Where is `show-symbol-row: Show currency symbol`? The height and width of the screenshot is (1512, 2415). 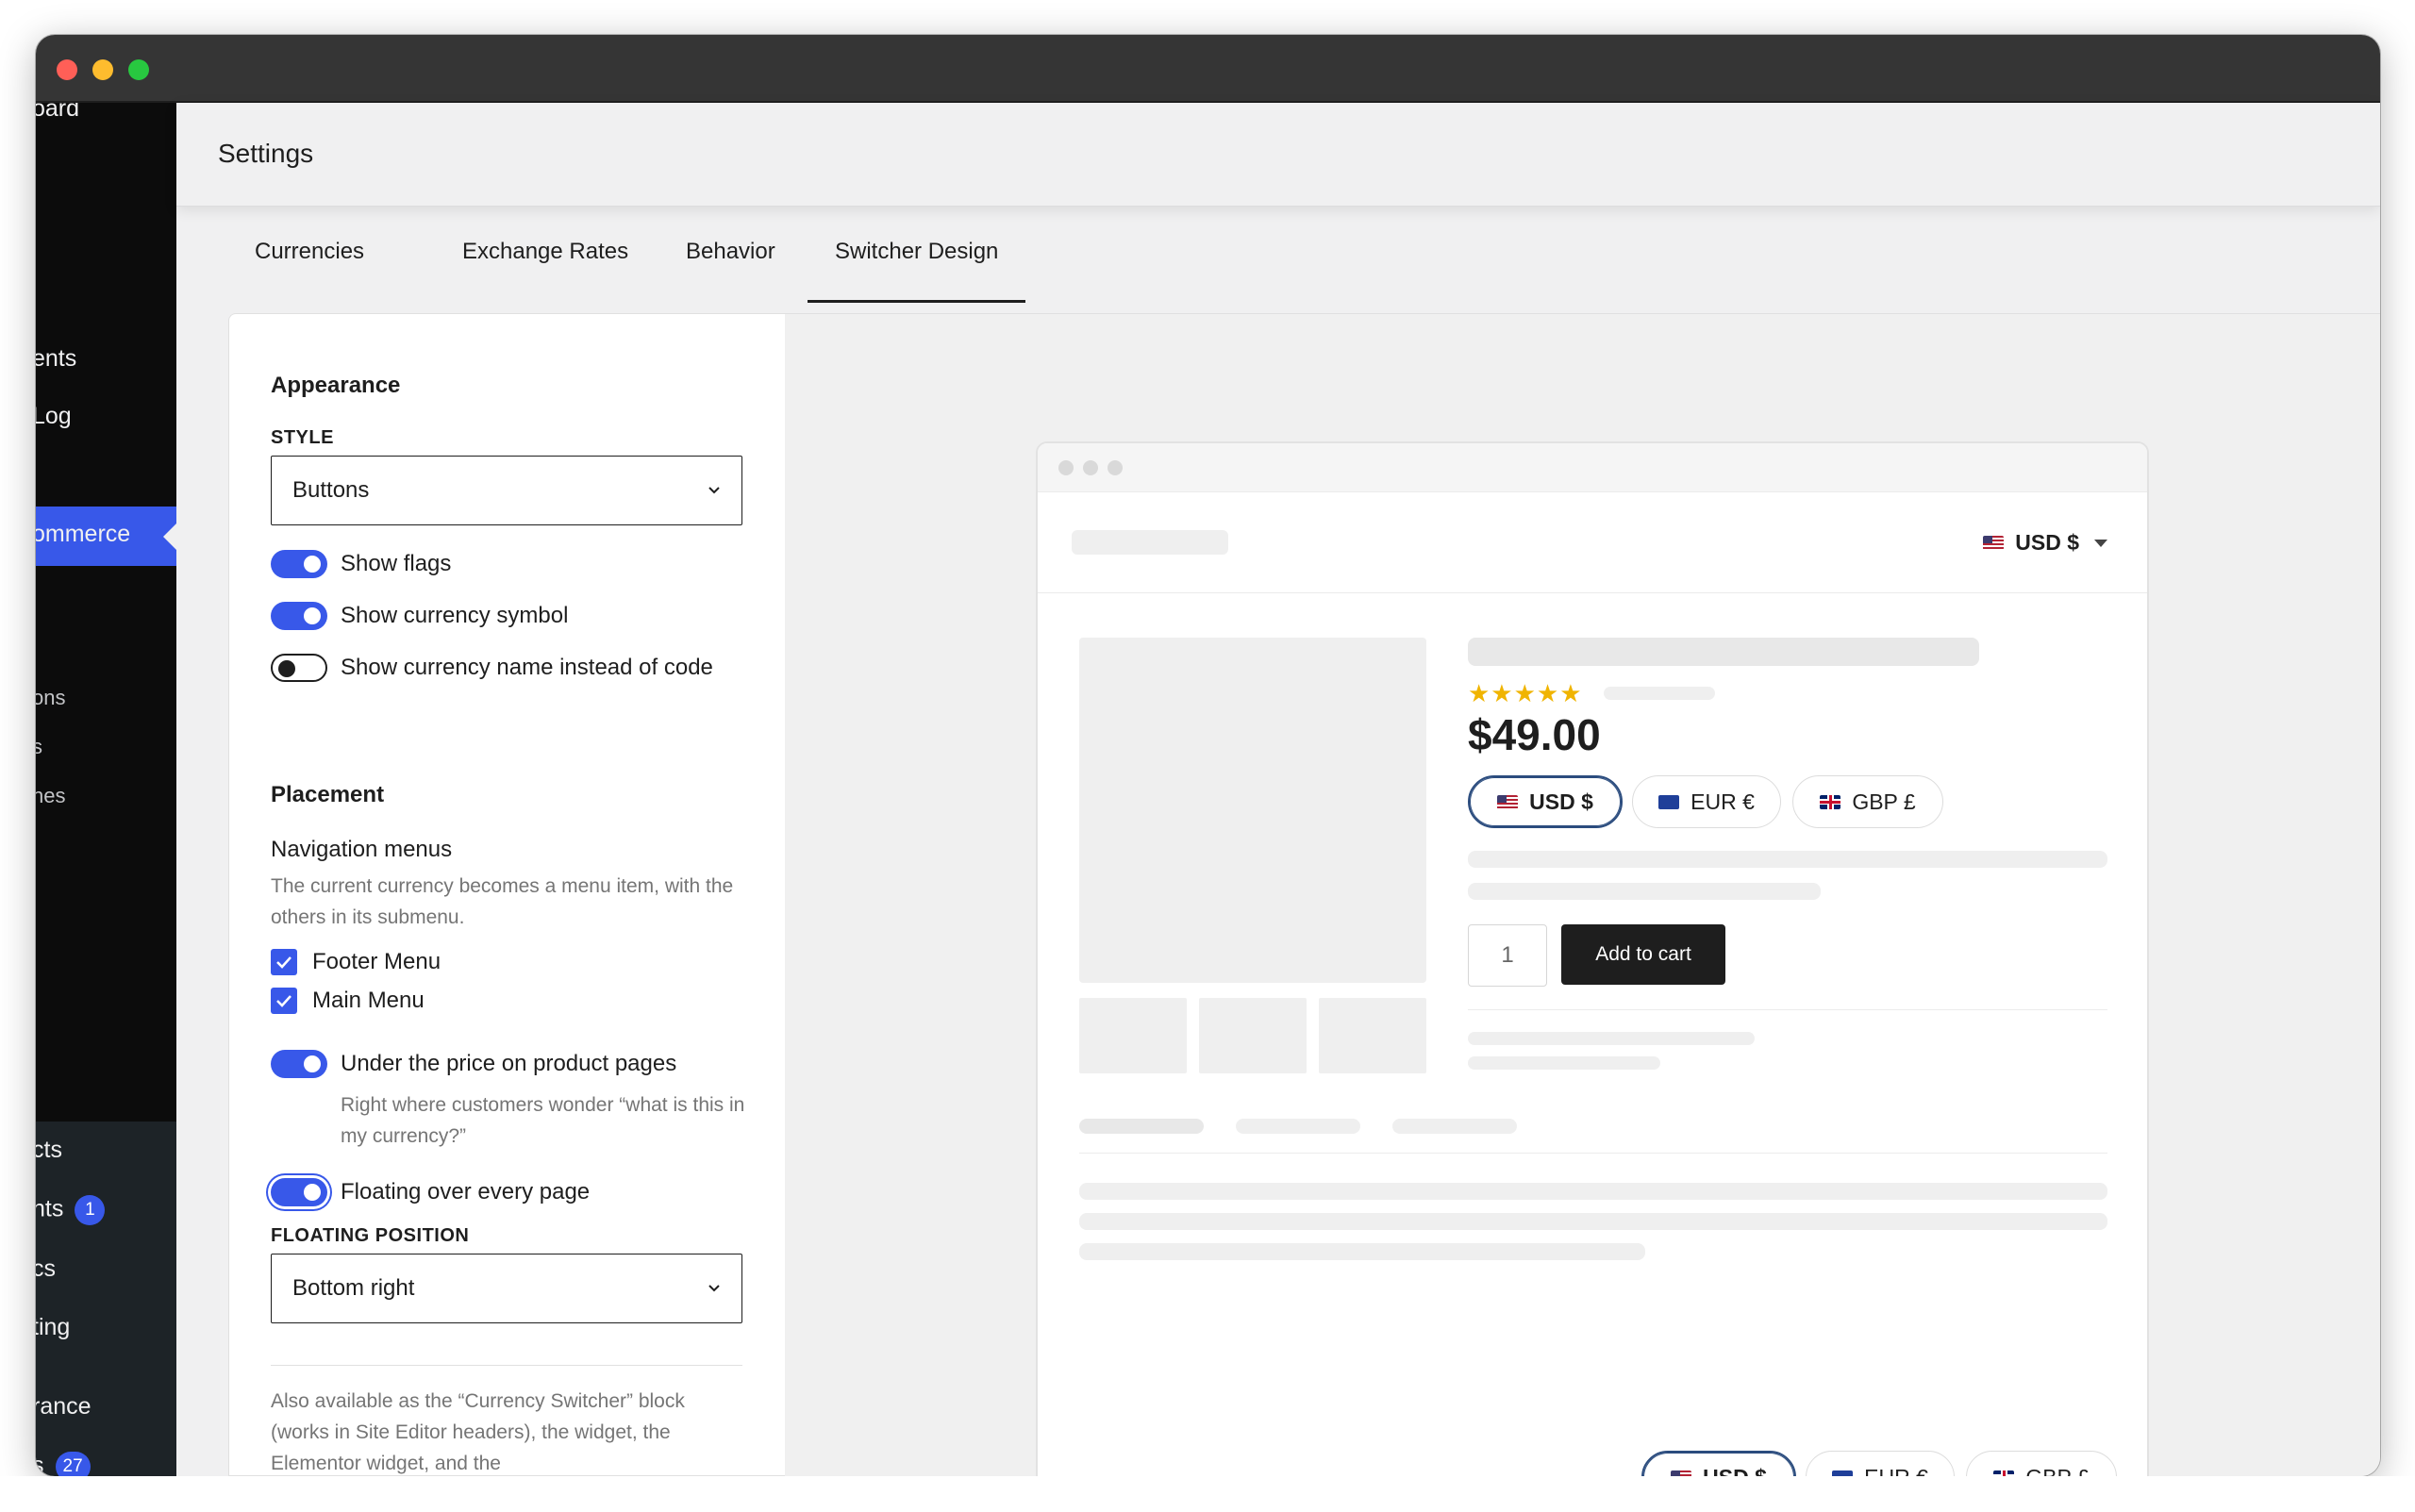
show-symbol-row: Show currency symbol is located at coordinates (420, 616).